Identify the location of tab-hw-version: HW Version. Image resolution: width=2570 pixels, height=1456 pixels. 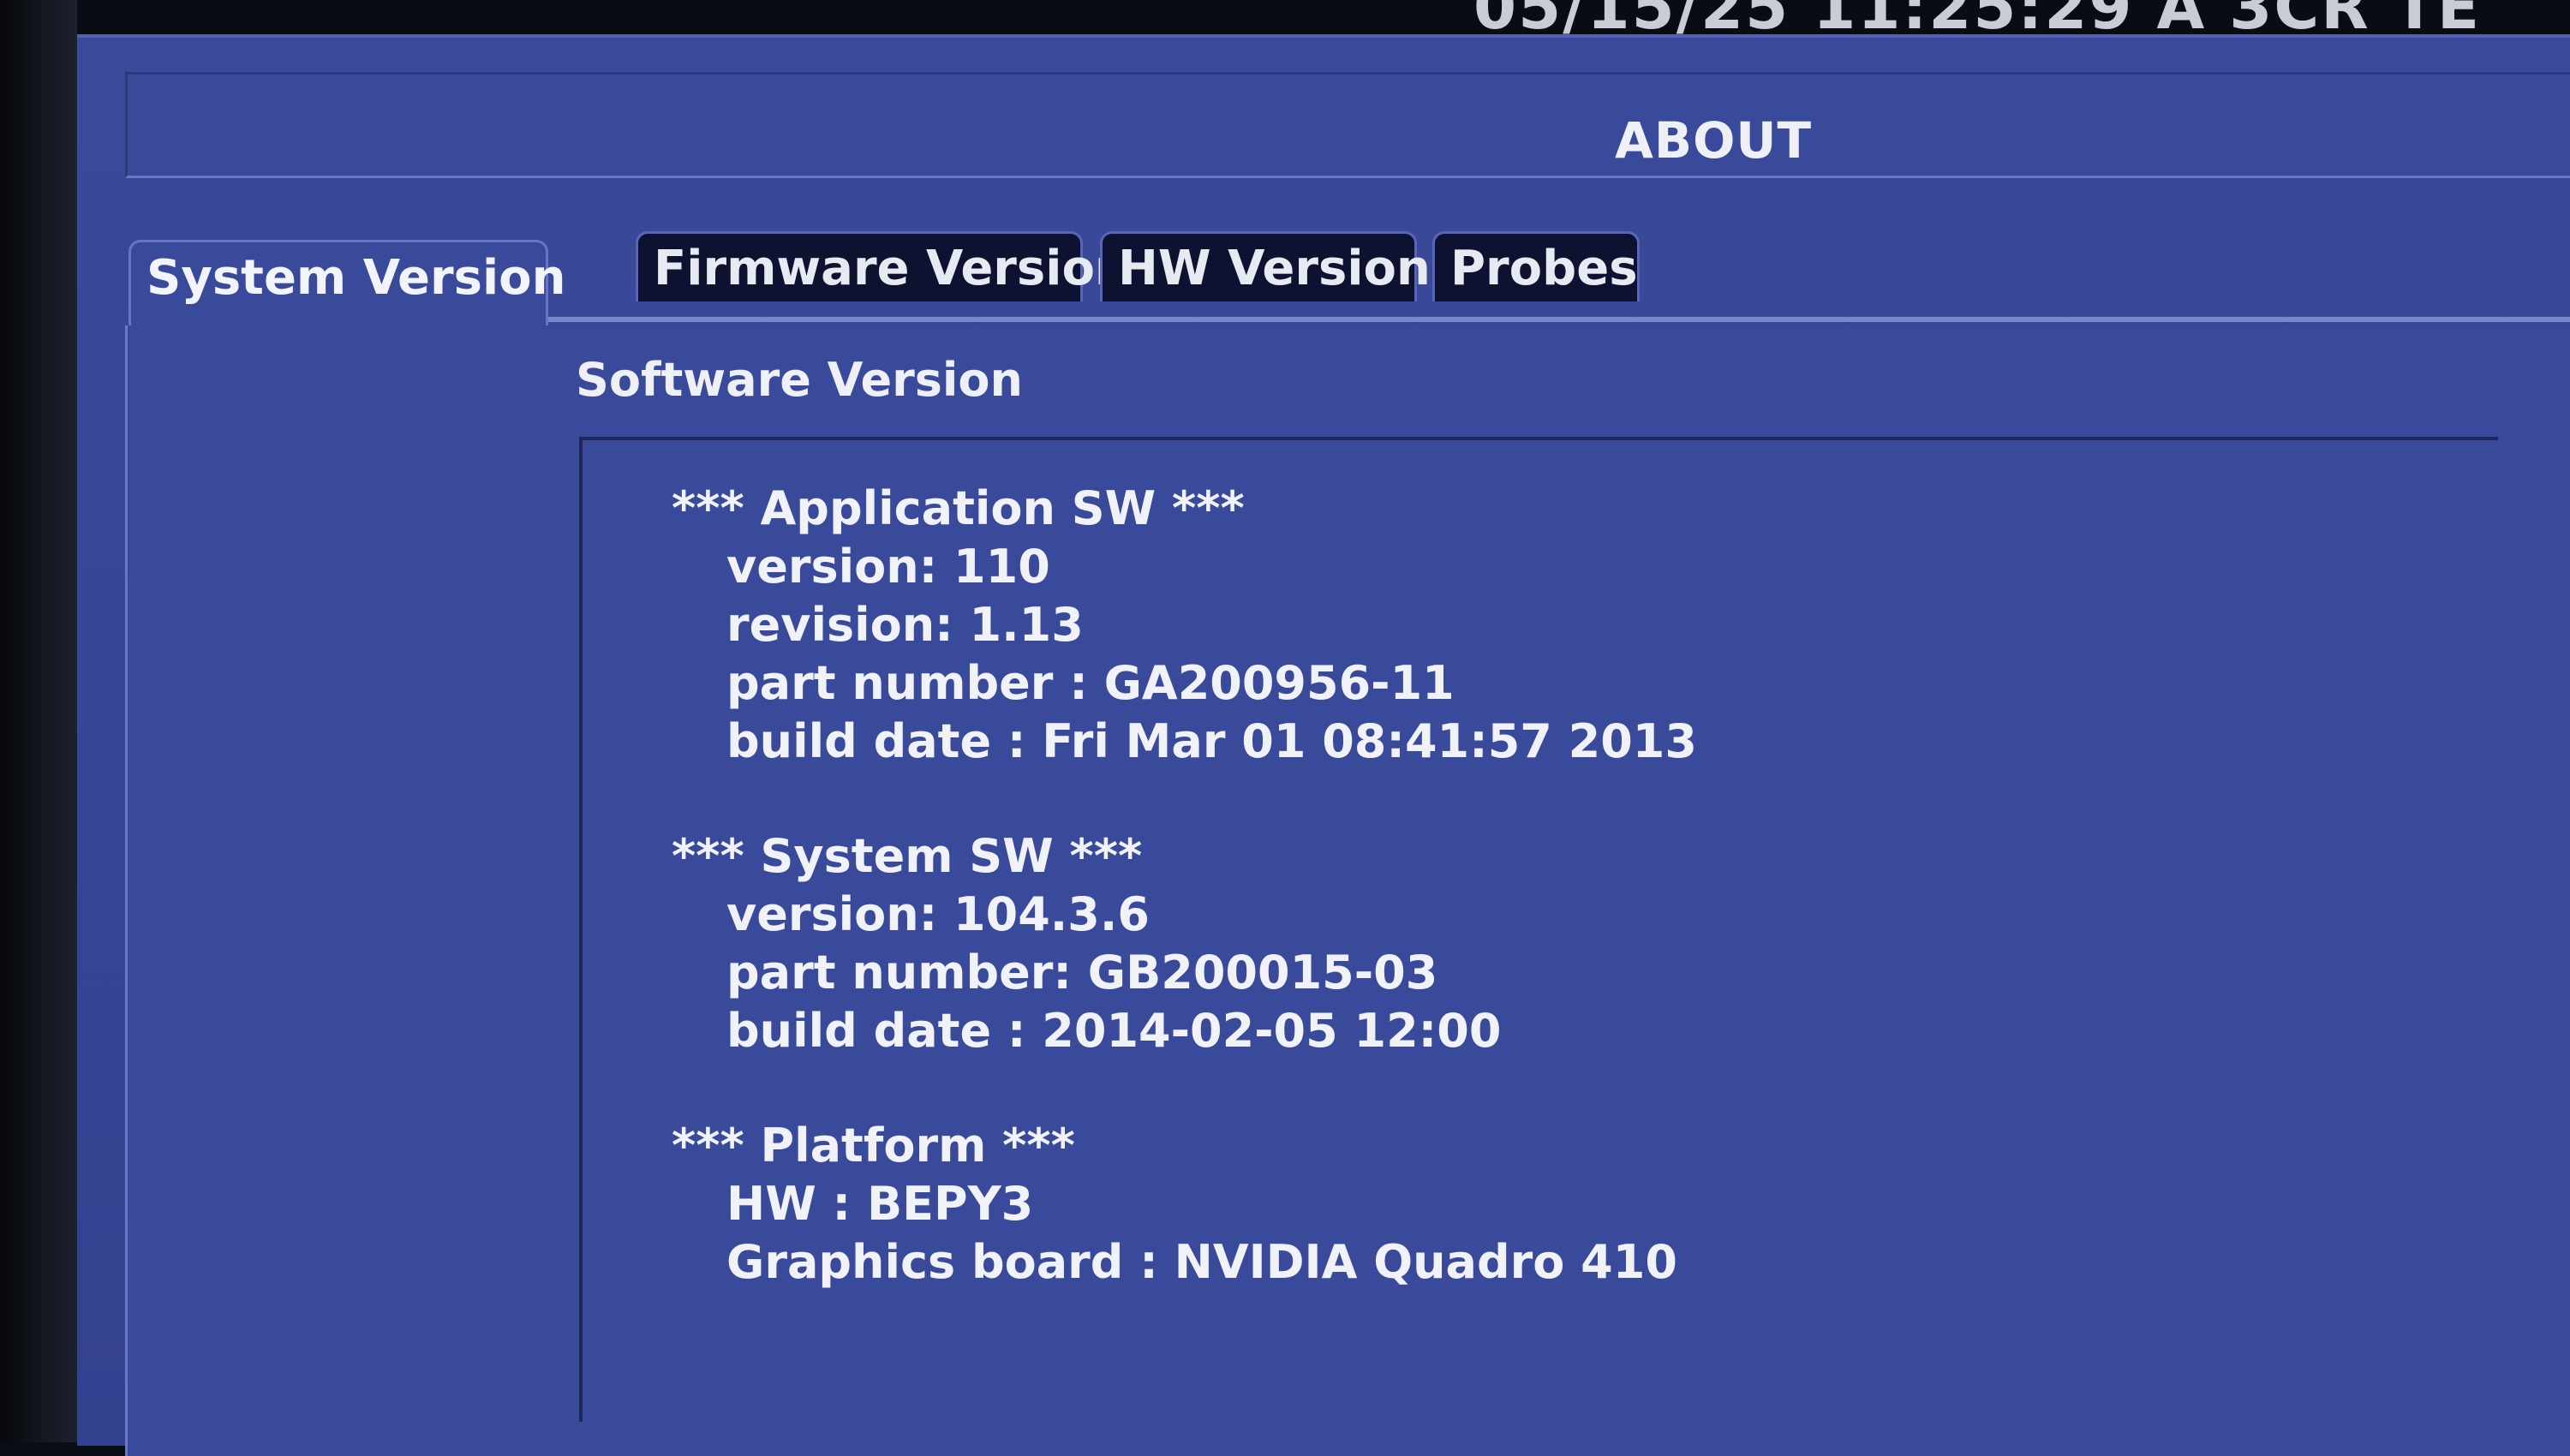
(1265, 266).